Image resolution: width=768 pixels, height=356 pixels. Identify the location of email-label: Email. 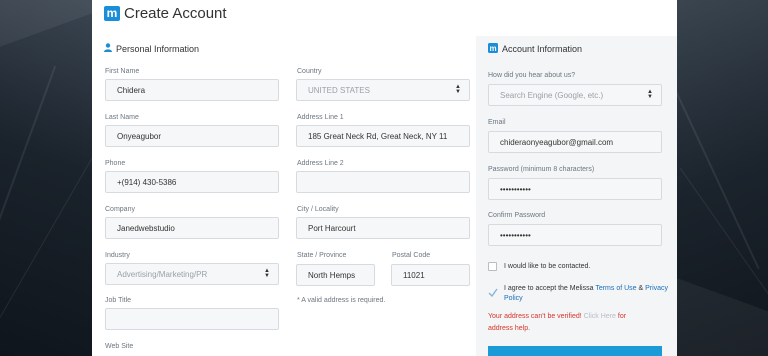
(497, 122).